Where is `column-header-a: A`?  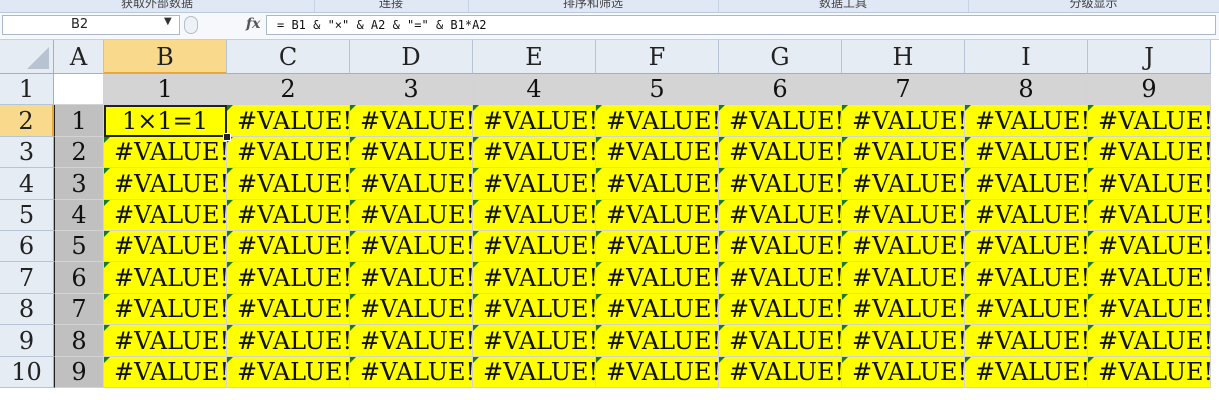 column-header-a: A is located at coordinates (79, 57).